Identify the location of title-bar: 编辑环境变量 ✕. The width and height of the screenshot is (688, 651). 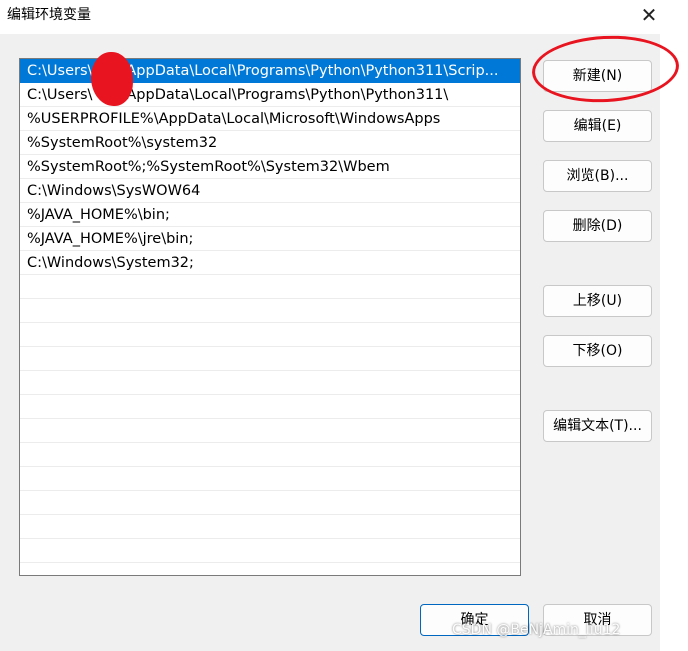
(344, 17).